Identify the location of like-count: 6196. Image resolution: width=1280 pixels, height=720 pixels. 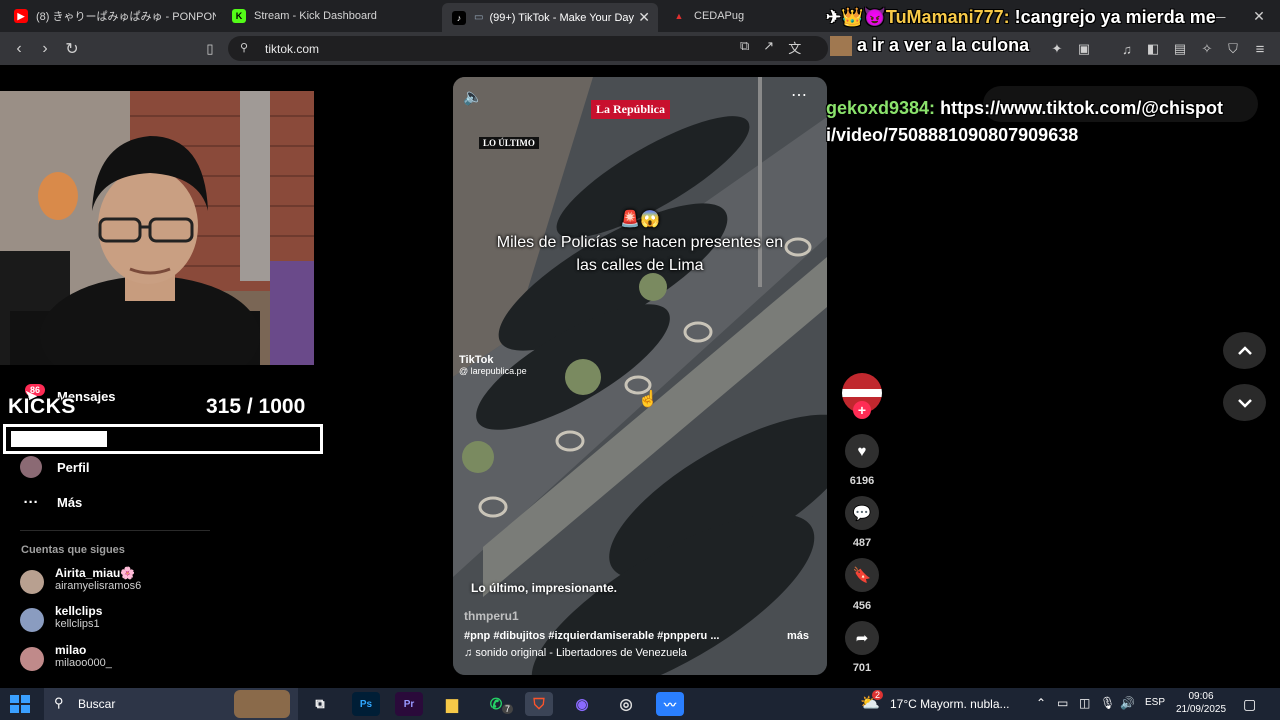
(862, 481).